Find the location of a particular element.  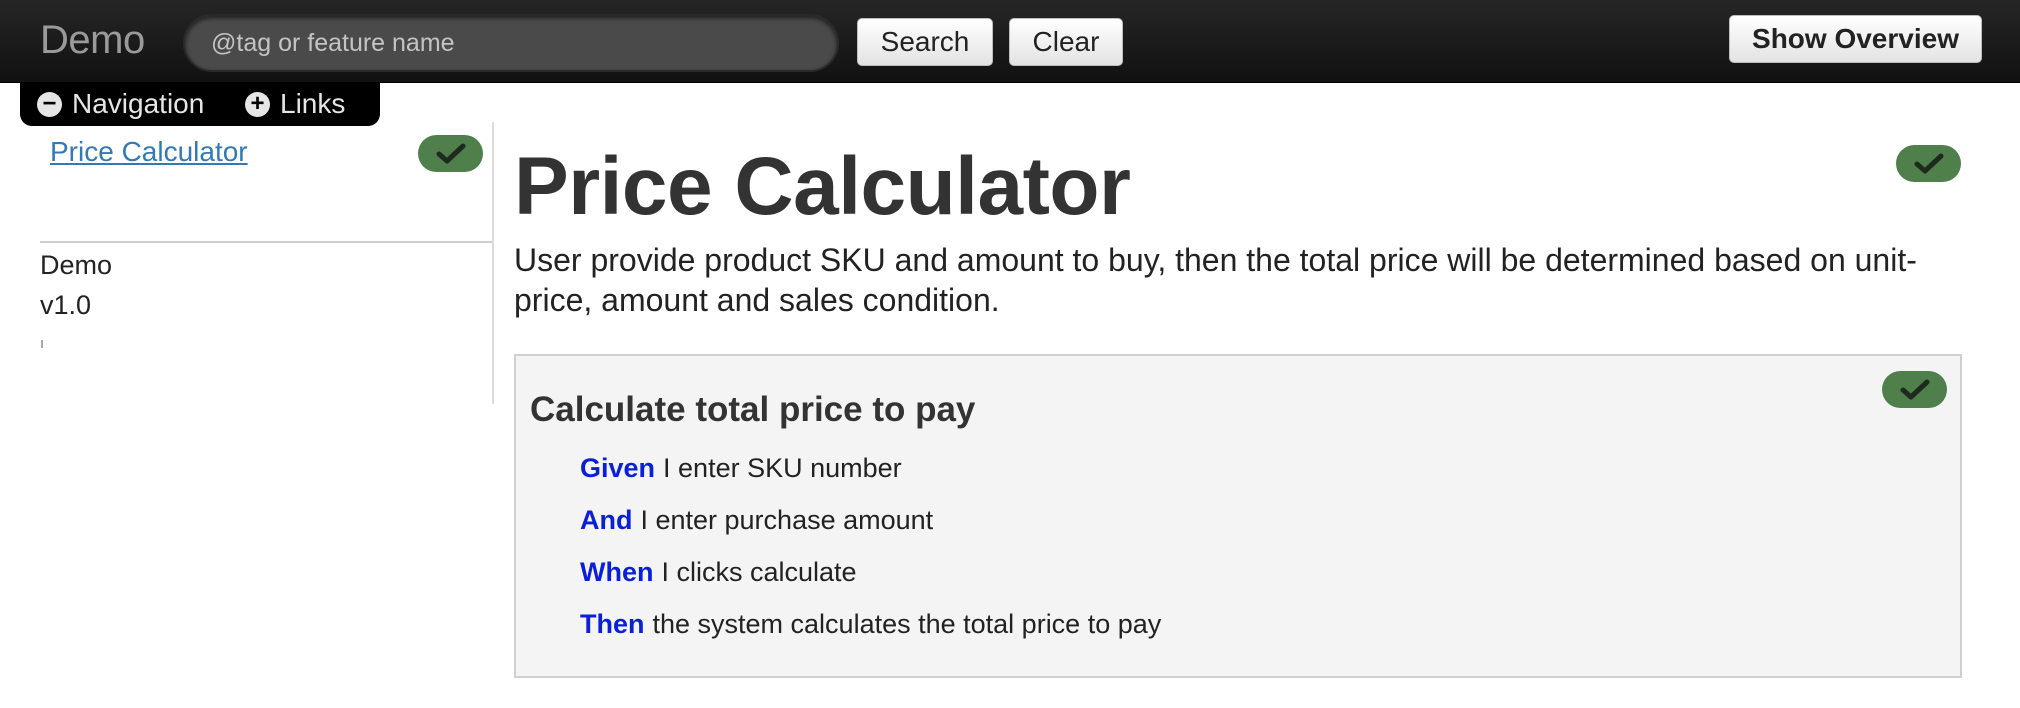

show-overview-button: Show Overview is located at coordinates (1855, 39).